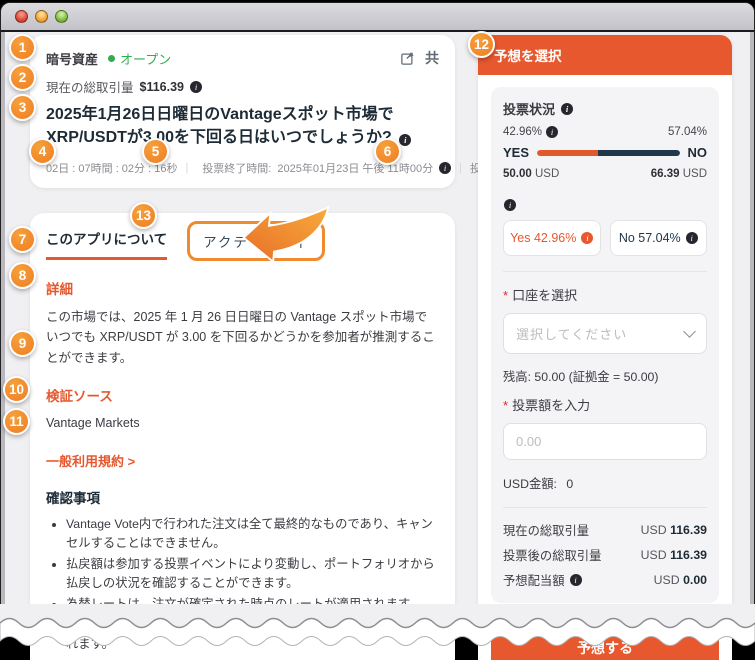 The width and height of the screenshot is (755, 660). Describe the element at coordinates (59, 289) in the screenshot. I see `details-heading: 詳細` at that location.